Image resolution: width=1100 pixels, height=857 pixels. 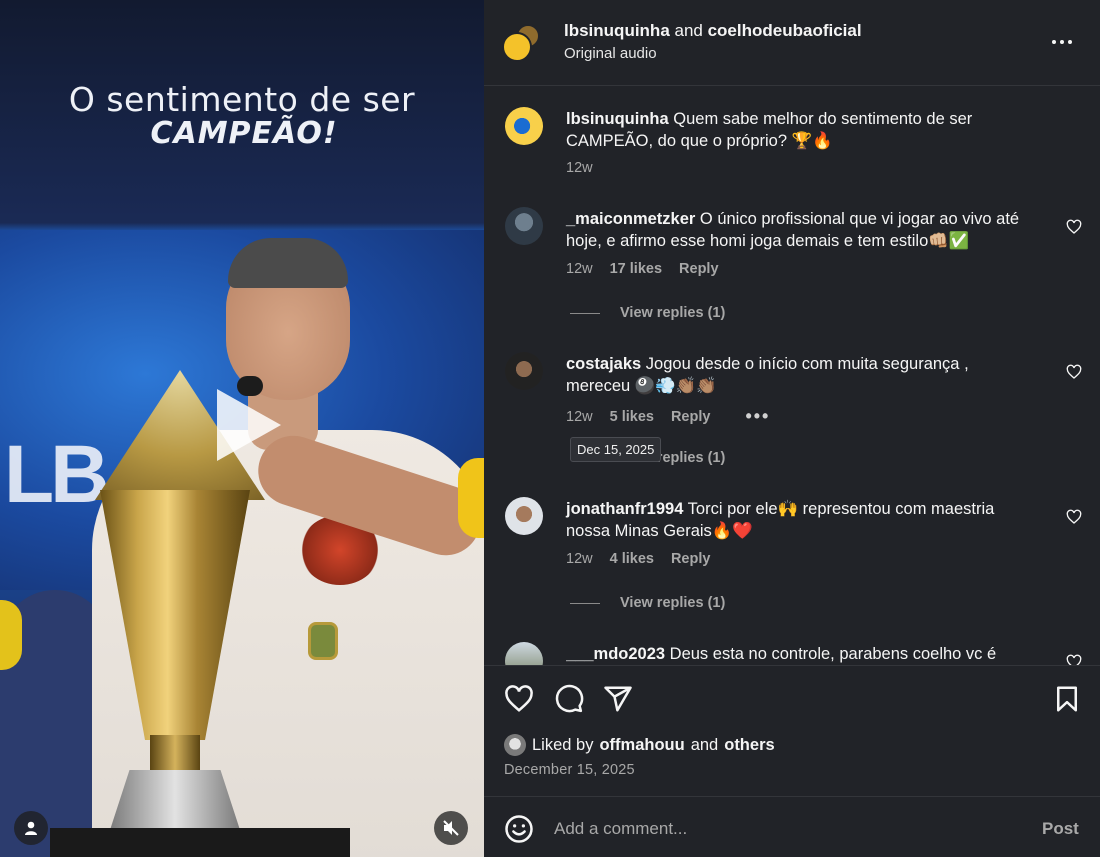 I want to click on emoji-icon, so click(x=519, y=829).